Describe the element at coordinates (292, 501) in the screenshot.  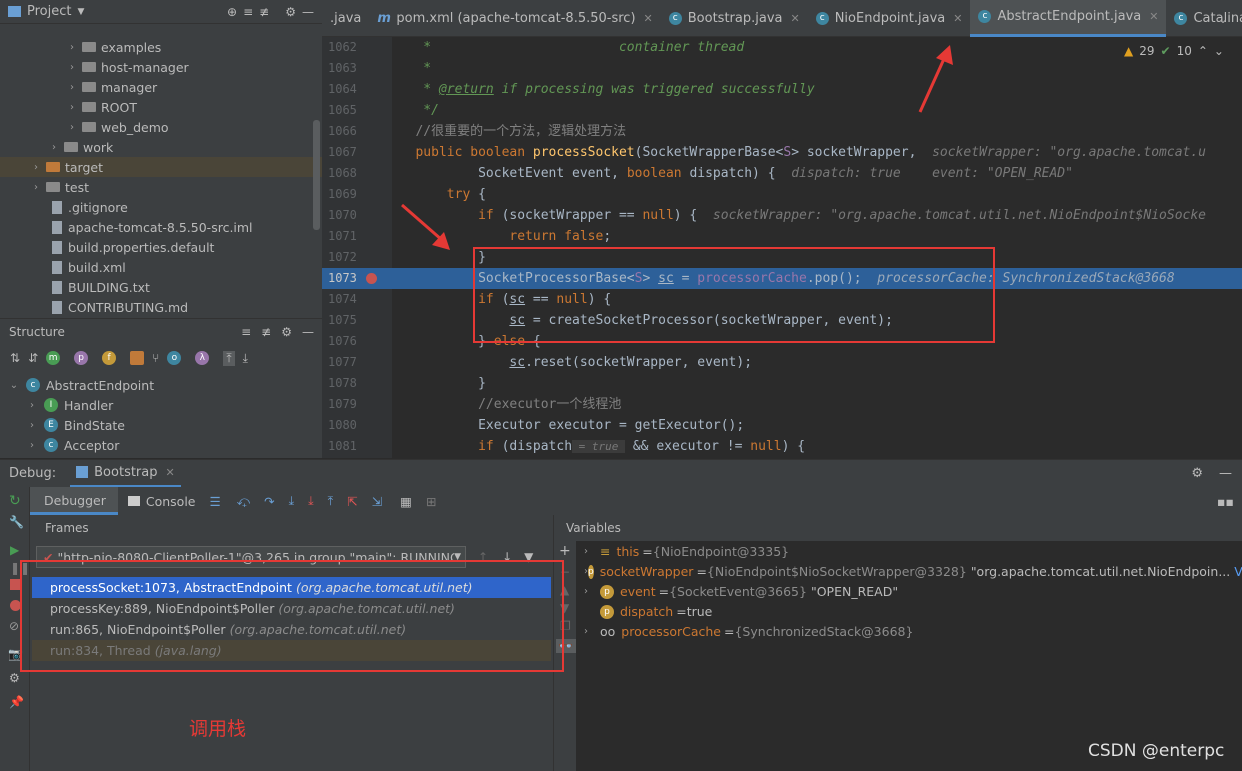
I see `step-into-icon: ⤓` at that location.